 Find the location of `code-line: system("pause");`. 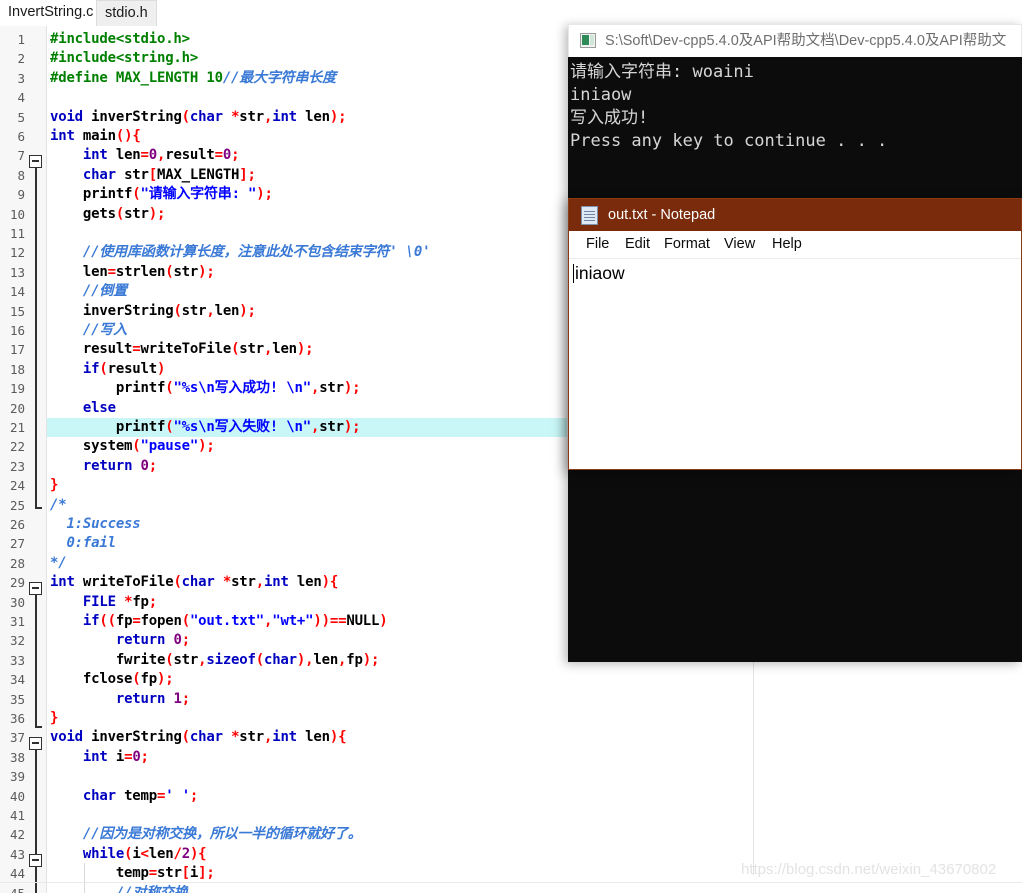

code-line: system("pause"); is located at coordinates (132, 446).